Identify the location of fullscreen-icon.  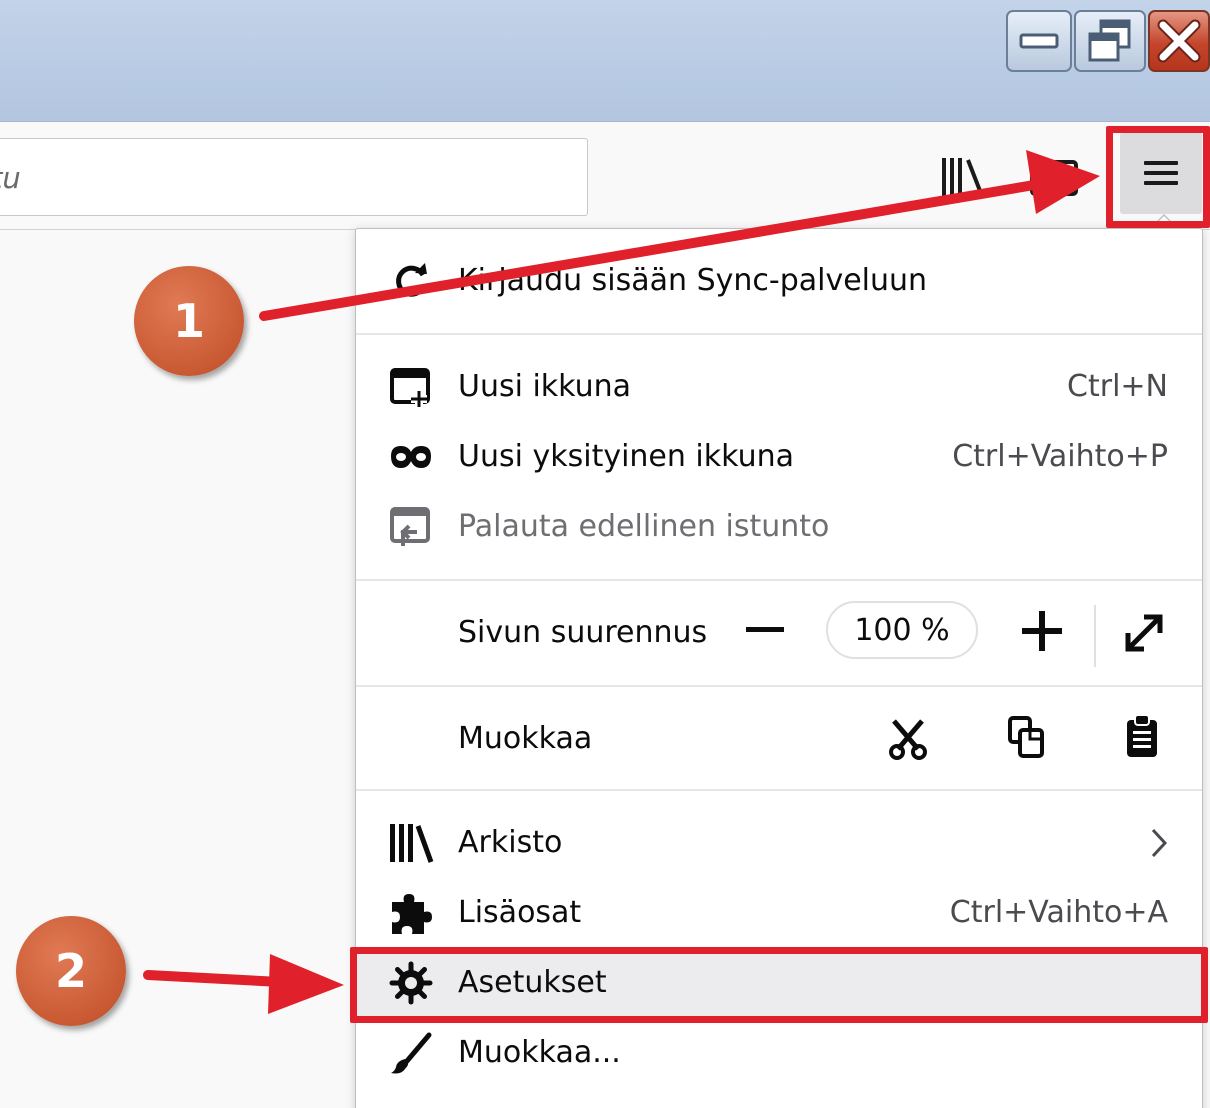
(1144, 633).